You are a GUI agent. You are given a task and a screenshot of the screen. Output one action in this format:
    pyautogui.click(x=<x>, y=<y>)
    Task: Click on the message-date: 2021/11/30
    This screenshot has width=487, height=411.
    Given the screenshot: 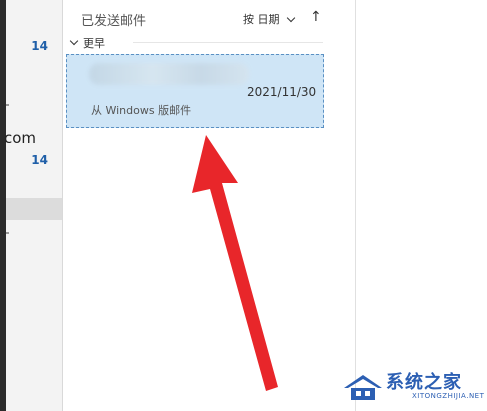 What is the action you would take?
    pyautogui.click(x=282, y=92)
    